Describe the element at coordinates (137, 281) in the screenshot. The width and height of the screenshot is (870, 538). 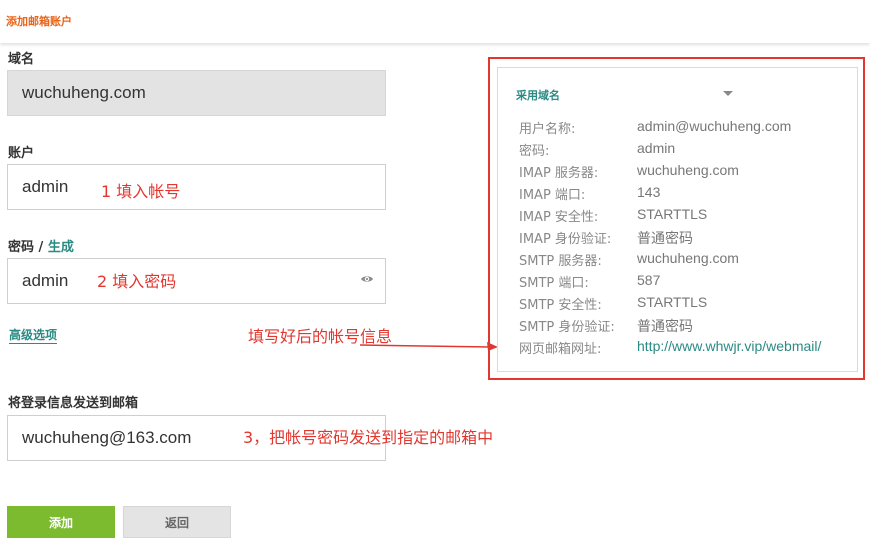
I see `password-annotation: 2 填入密码` at that location.